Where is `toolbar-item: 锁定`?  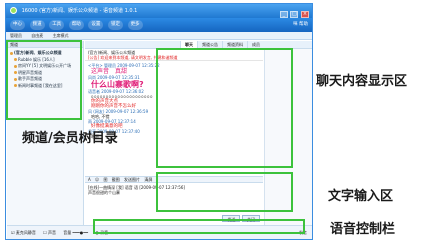 toolbar-item: 锁定 is located at coordinates (115, 25).